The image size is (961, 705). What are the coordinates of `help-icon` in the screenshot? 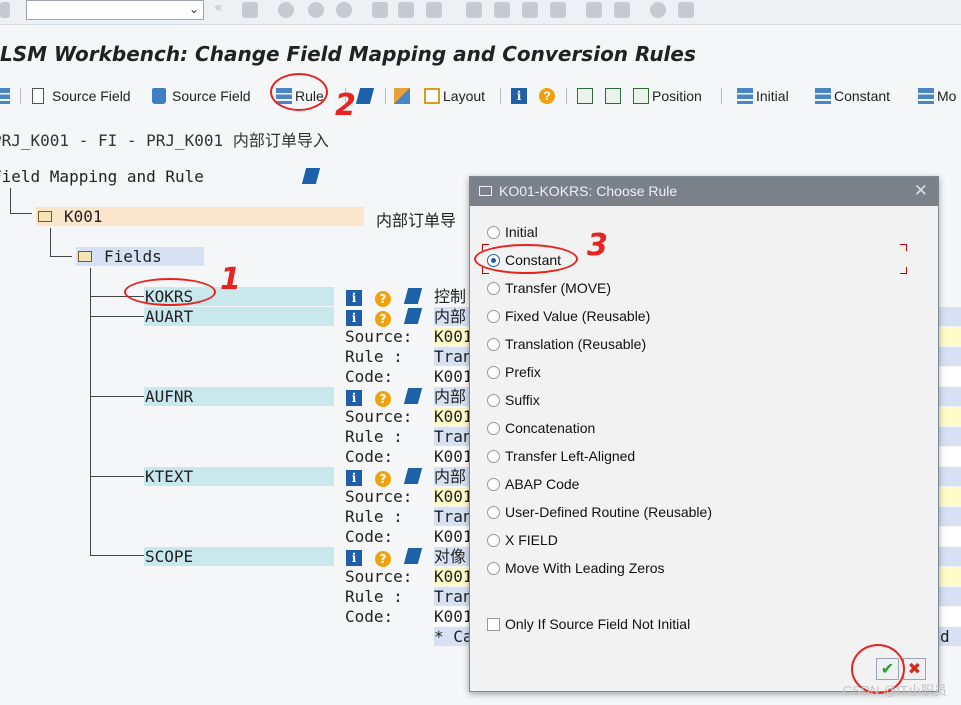 It's located at (658, 10).